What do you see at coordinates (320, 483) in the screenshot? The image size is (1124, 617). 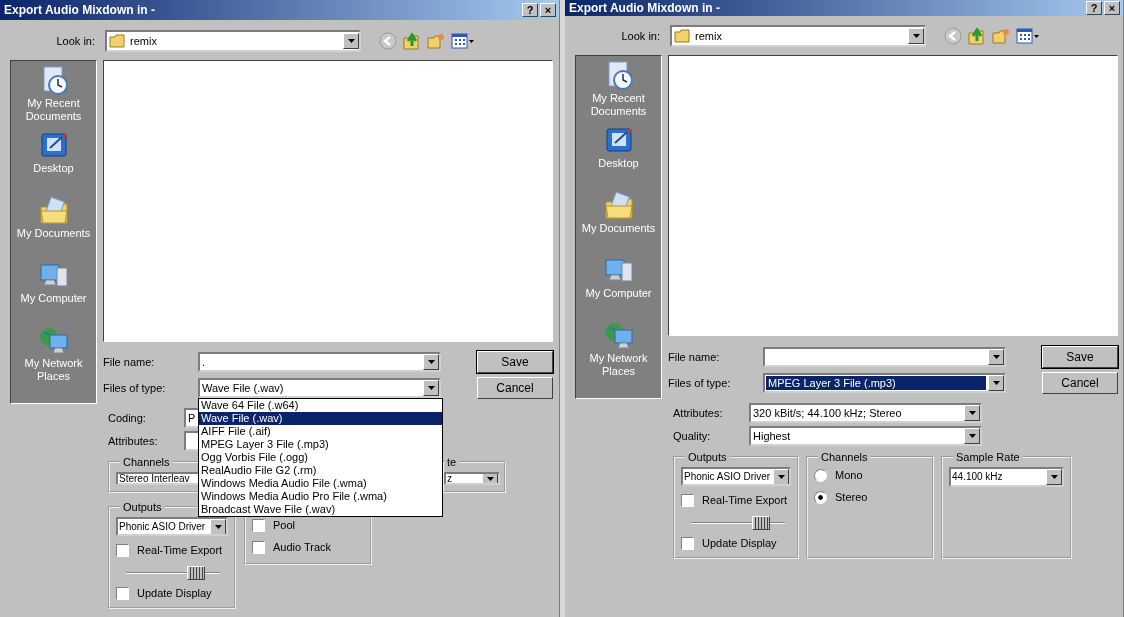 I see `list-option: Windows Media Audio File (.wma)` at bounding box center [320, 483].